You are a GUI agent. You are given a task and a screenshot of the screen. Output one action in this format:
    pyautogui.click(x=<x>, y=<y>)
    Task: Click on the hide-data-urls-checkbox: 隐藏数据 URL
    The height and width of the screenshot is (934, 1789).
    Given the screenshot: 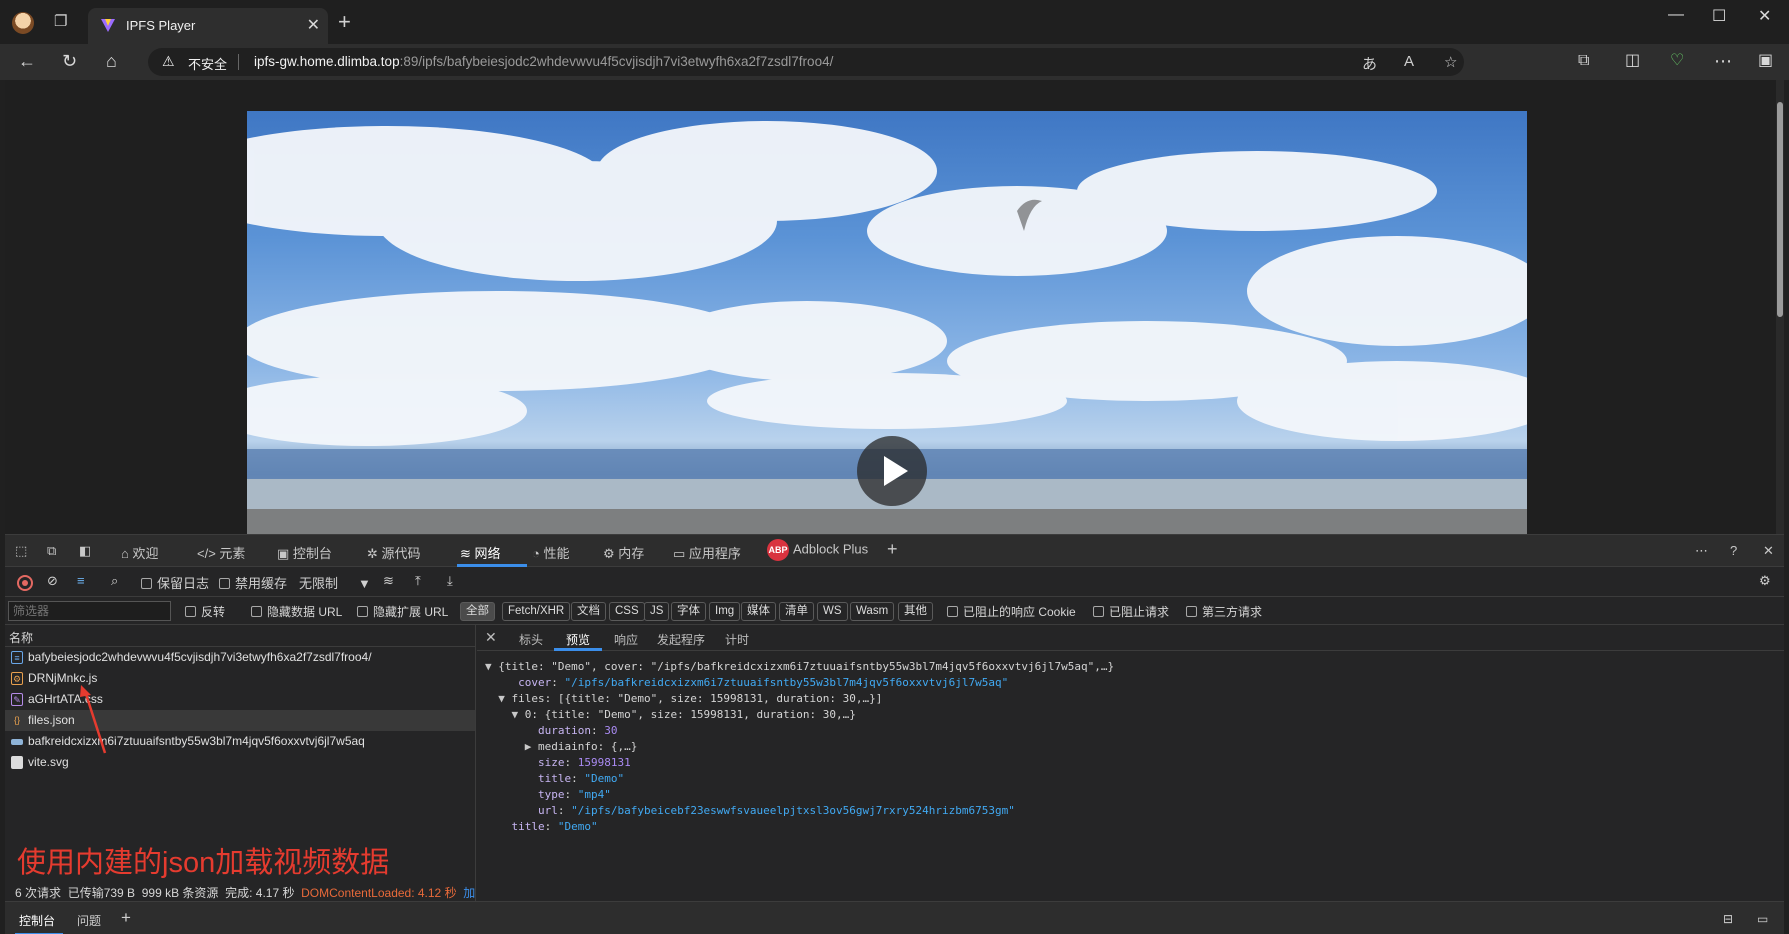 What is the action you would take?
    pyautogui.click(x=296, y=611)
    